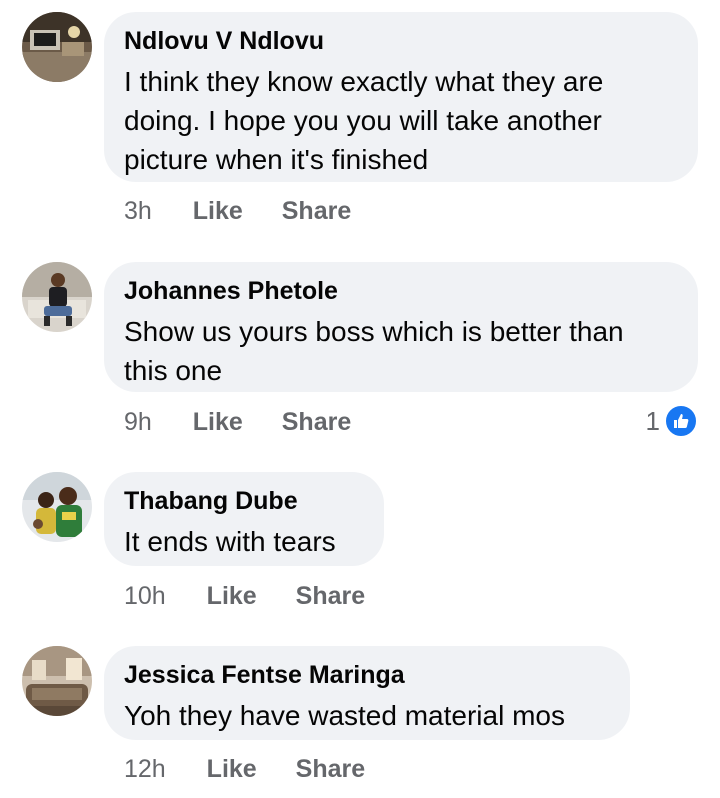  Describe the element at coordinates (344, 715) in the screenshot. I see `comment-text: Yoh they have wasted material mos` at that location.